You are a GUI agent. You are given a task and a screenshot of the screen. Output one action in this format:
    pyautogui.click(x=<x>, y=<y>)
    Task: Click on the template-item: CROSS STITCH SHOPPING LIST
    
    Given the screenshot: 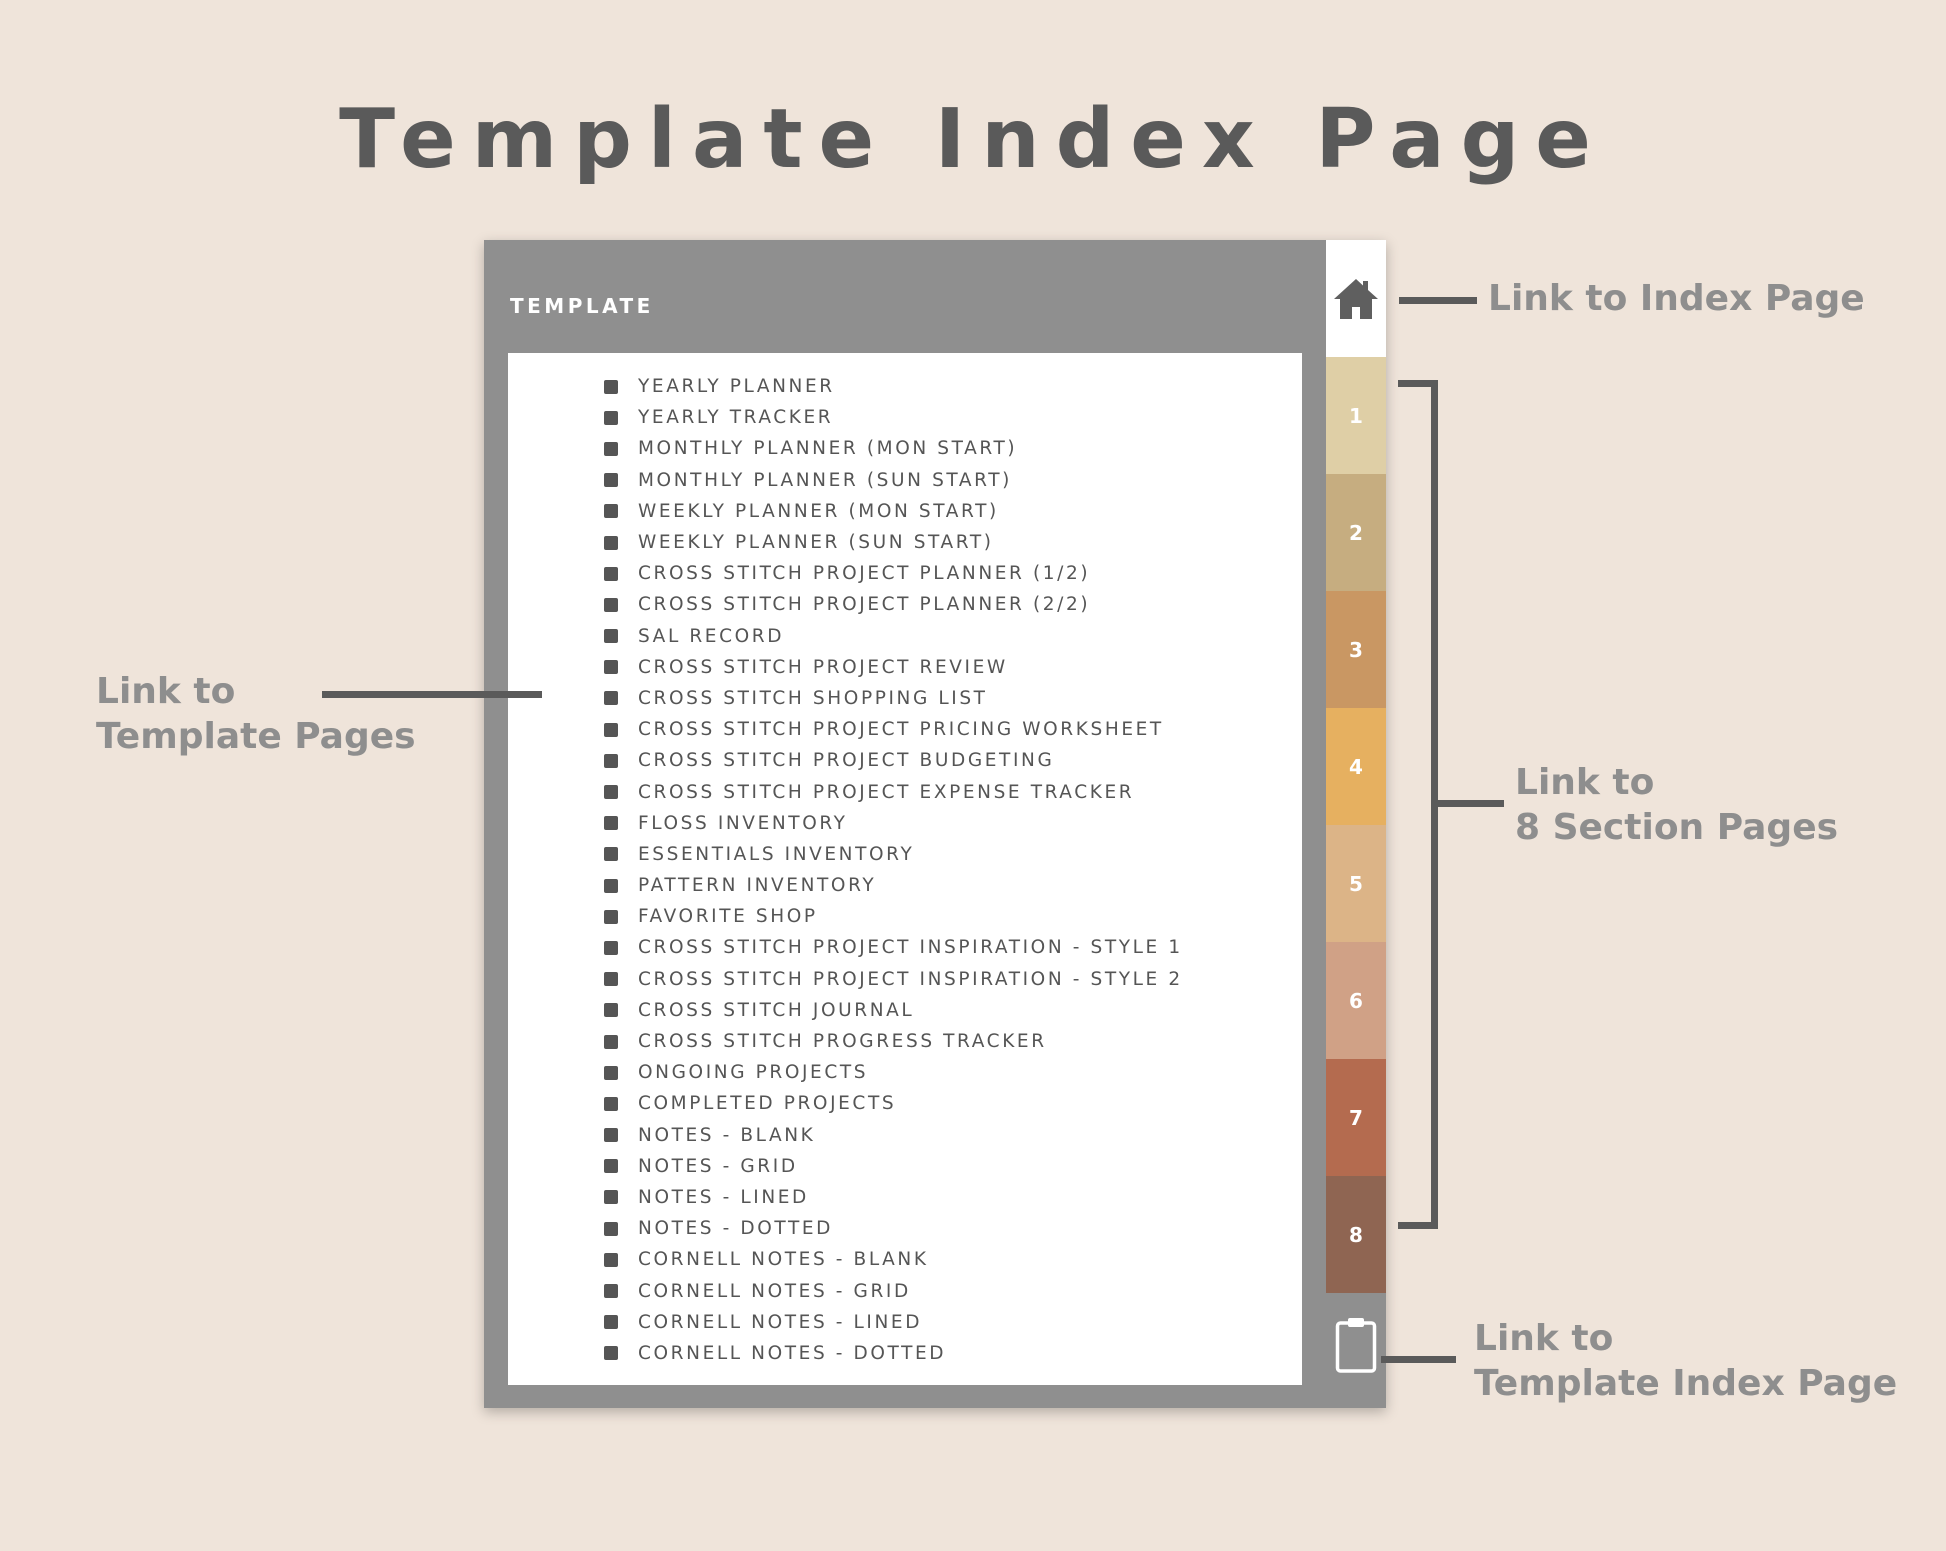 What is the action you would take?
    pyautogui.click(x=893, y=698)
    